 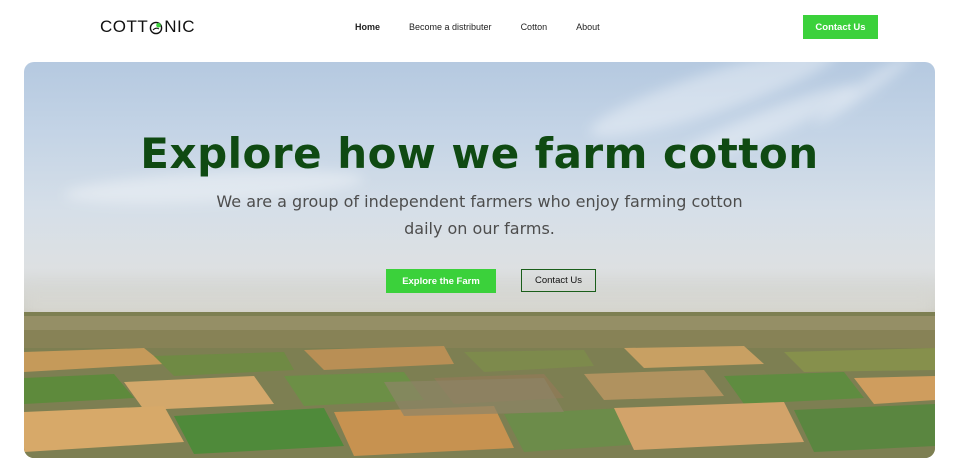 I want to click on nav-about: About, so click(x=588, y=27).